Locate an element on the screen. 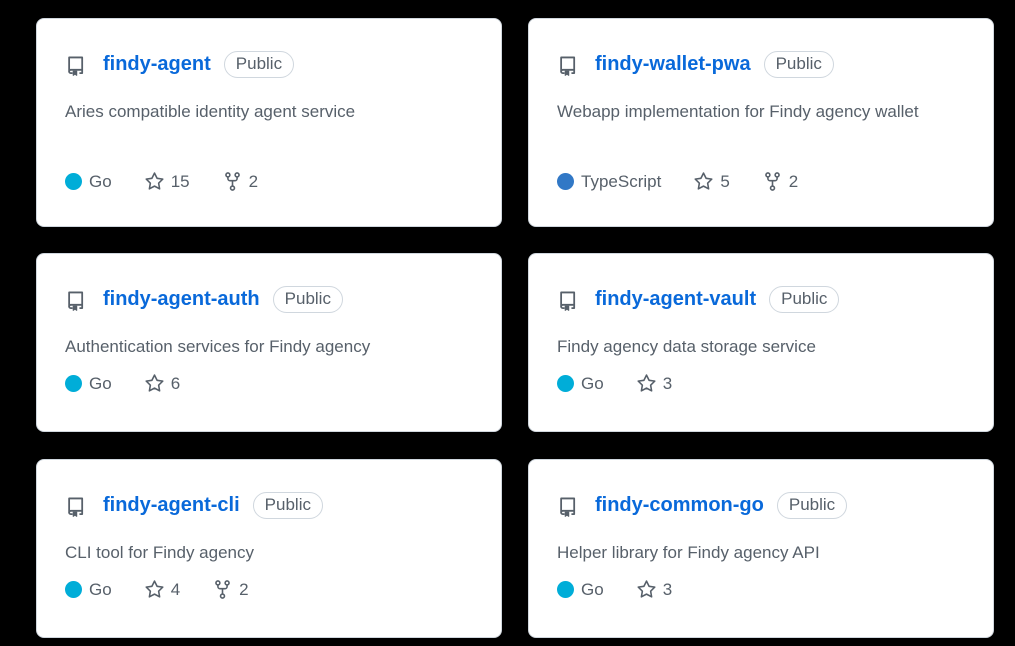  stars-link: 15 is located at coordinates (167, 181).